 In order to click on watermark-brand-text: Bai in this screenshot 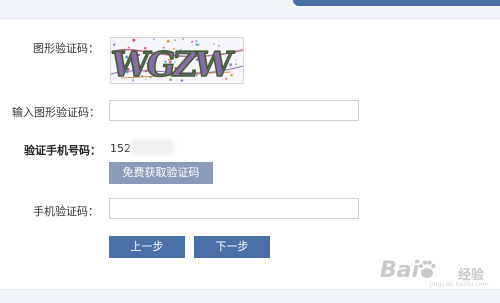, I will do `click(400, 270)`.